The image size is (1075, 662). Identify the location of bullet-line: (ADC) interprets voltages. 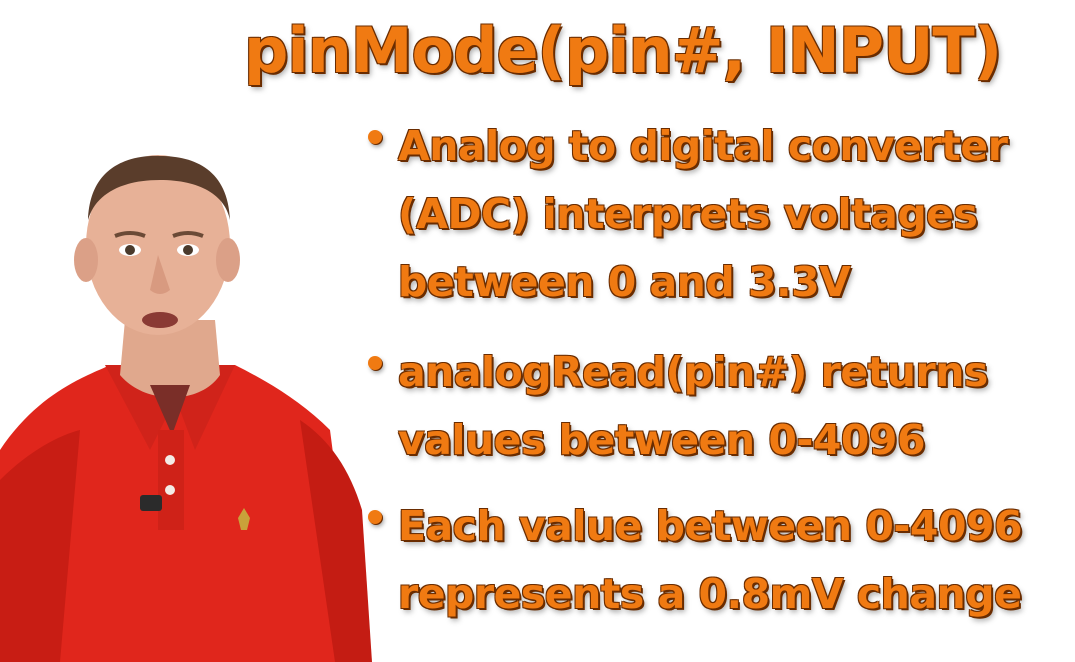
(688, 214).